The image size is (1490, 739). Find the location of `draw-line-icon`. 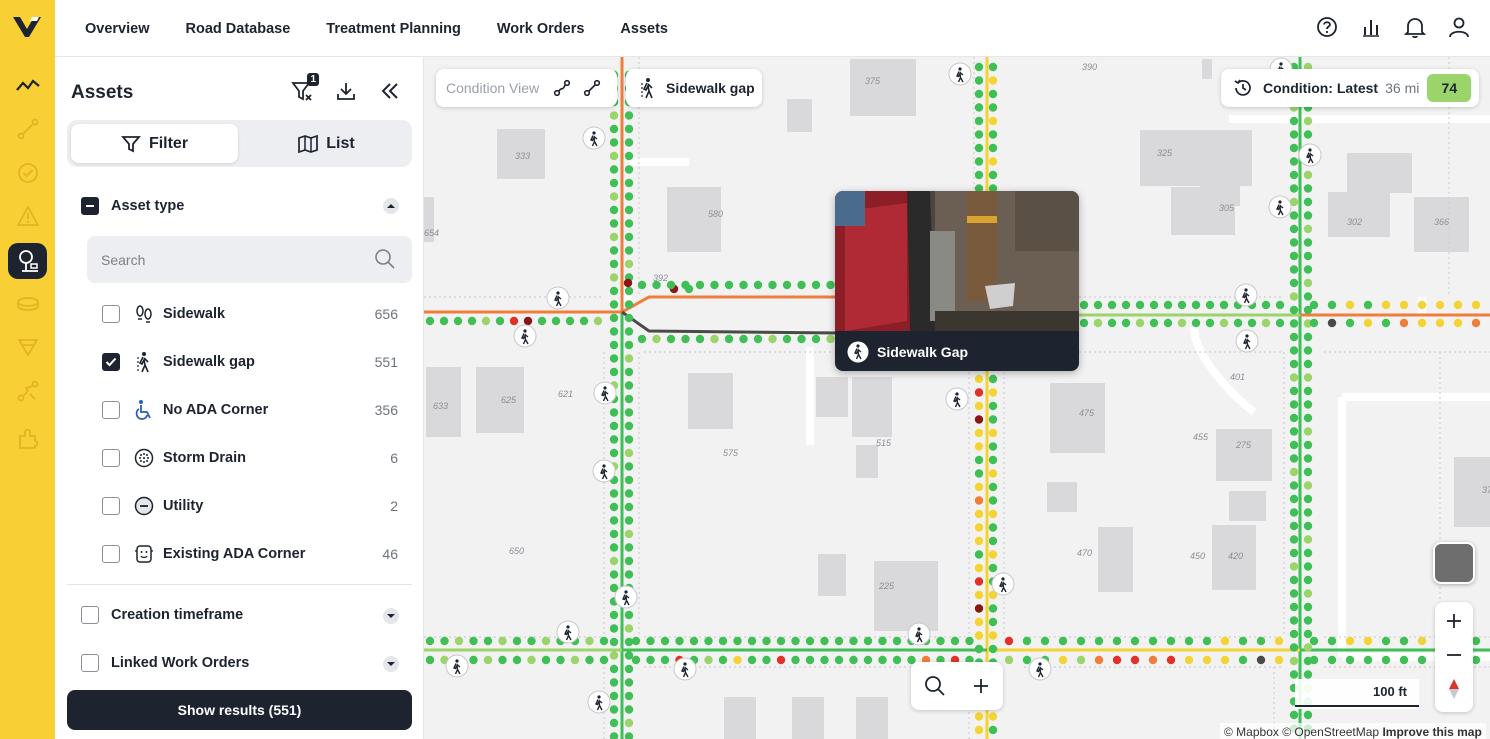

draw-line-icon is located at coordinates (562, 88).